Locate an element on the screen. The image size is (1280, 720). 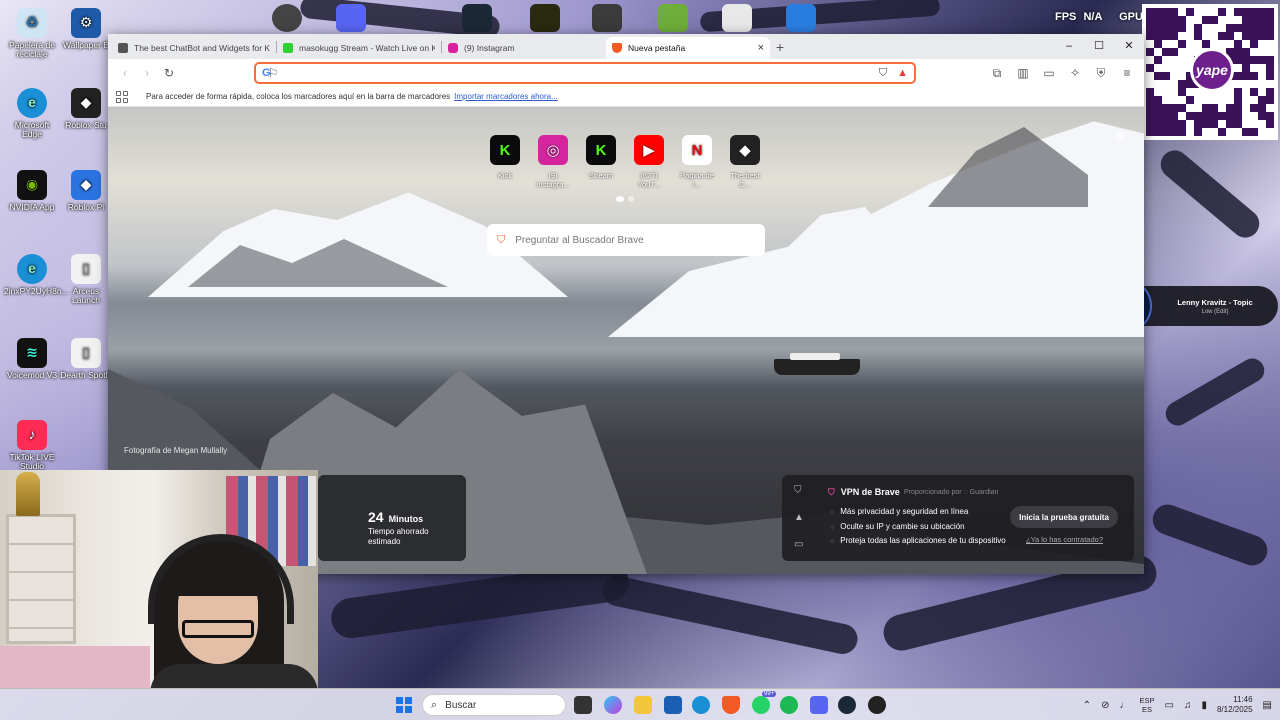
desktop-icon-dearth: ▯ Dearth Spotly is located at coordinates (86, 359).